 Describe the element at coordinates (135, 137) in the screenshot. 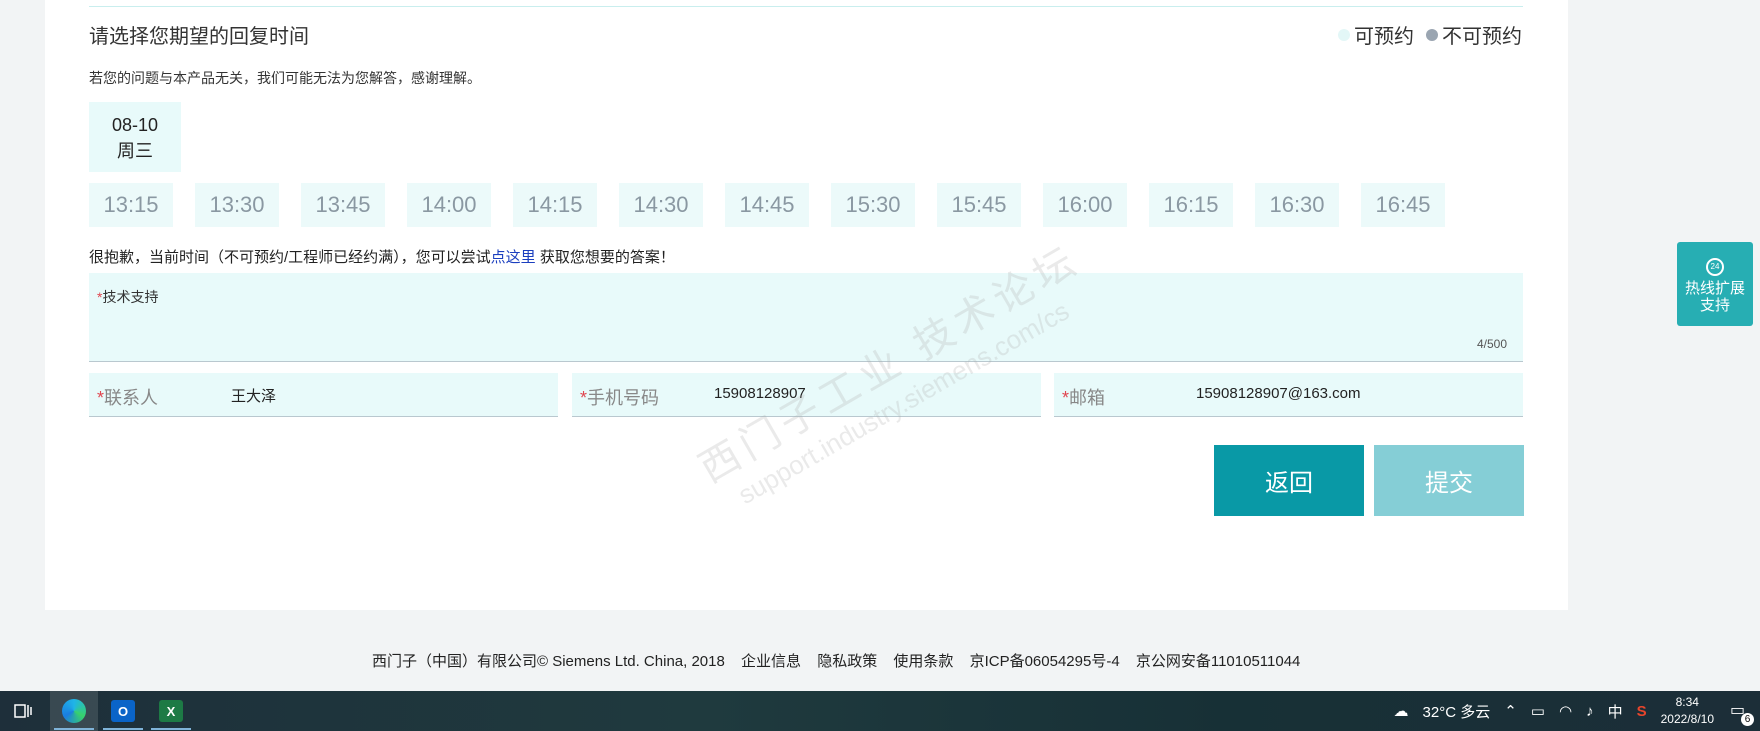

I see `date-chip: 08-10 周三` at that location.